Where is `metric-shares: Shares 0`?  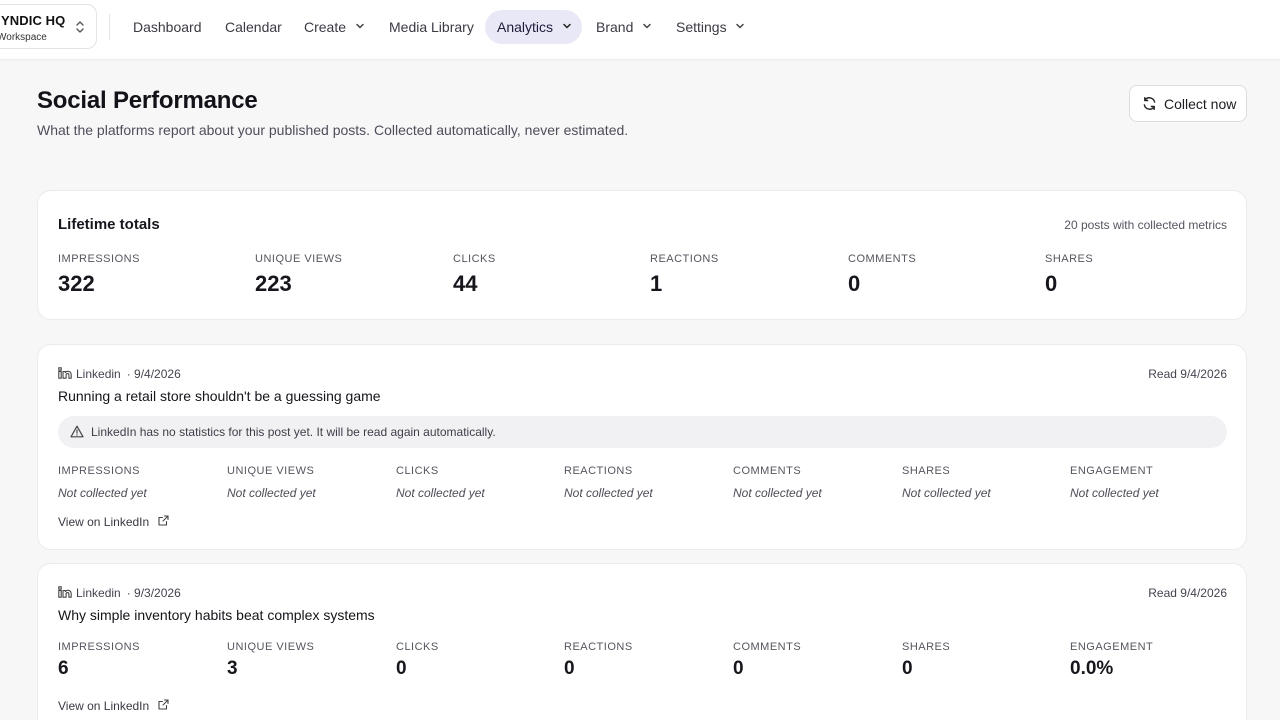
metric-shares: Shares 0 is located at coordinates (1069, 275).